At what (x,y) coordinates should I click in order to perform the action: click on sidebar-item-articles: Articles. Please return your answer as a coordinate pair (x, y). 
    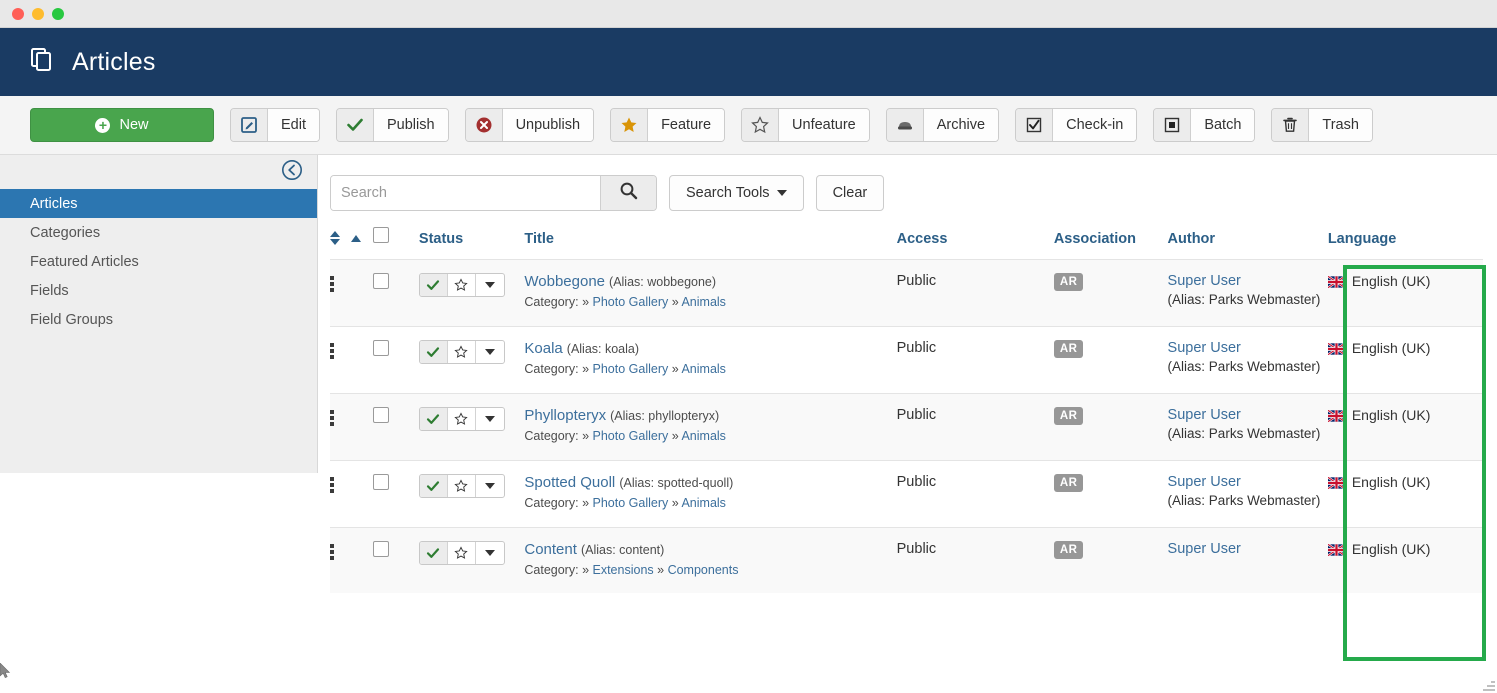
    Looking at the image, I should click on (158, 203).